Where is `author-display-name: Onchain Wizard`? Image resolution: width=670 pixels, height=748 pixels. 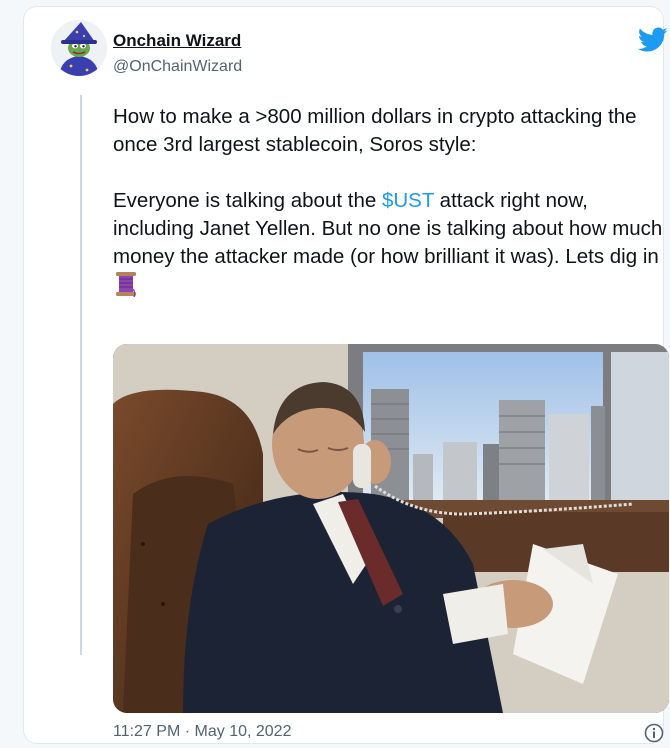 author-display-name: Onchain Wizard is located at coordinates (177, 41).